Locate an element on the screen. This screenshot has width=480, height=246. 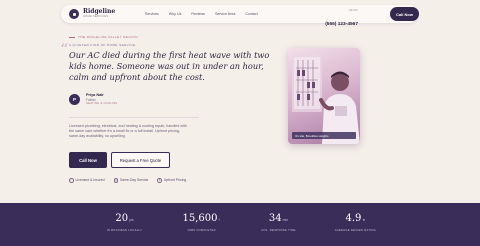
stat-years: 20yrs In business locally is located at coordinates (124, 224).